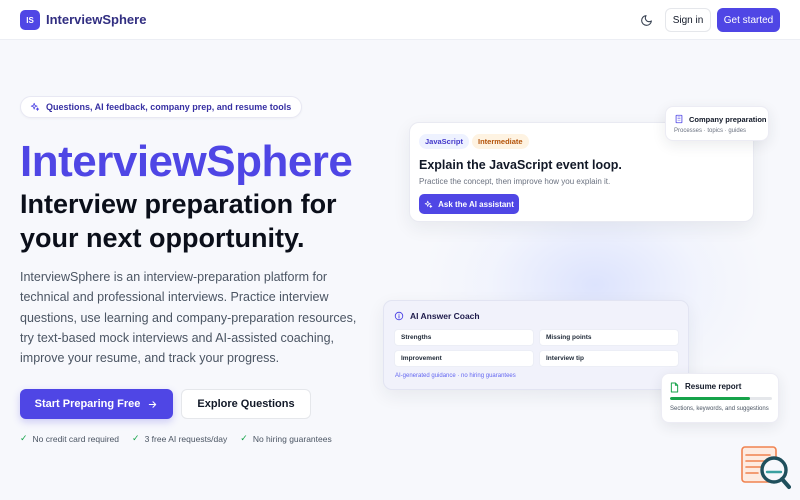 This screenshot has width=800, height=500. What do you see at coordinates (292, 438) in the screenshot?
I see `assurance-text: No hiring guarantees` at bounding box center [292, 438].